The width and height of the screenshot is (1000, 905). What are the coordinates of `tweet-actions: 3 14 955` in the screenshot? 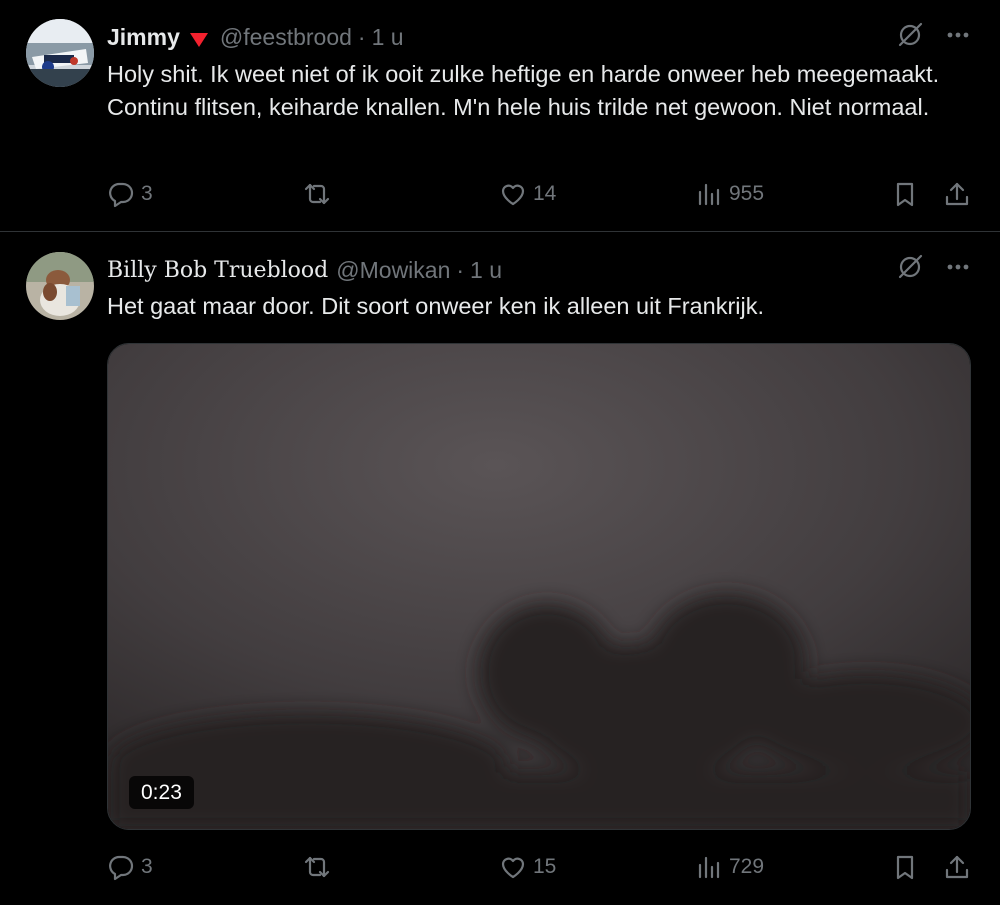 It's located at (540, 194).